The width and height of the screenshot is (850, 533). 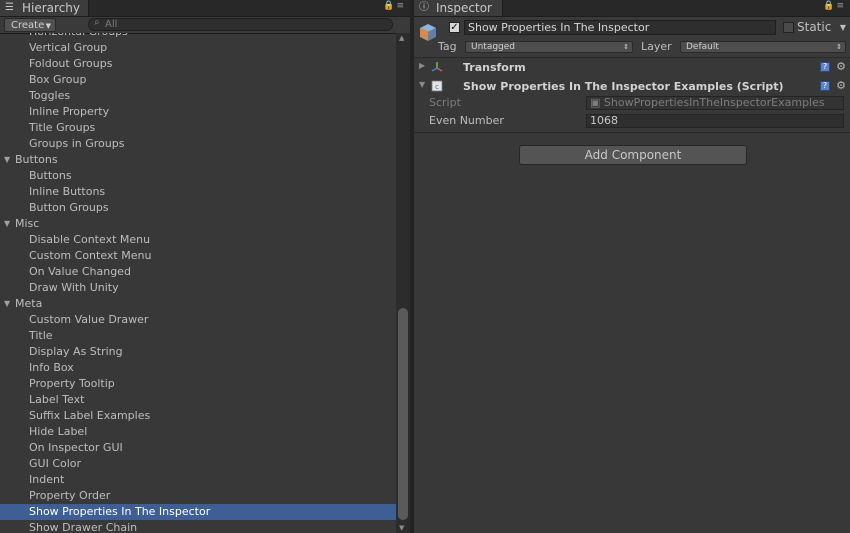 I want to click on hierarchy-item: Inline Buttons, so click(x=198, y=192).